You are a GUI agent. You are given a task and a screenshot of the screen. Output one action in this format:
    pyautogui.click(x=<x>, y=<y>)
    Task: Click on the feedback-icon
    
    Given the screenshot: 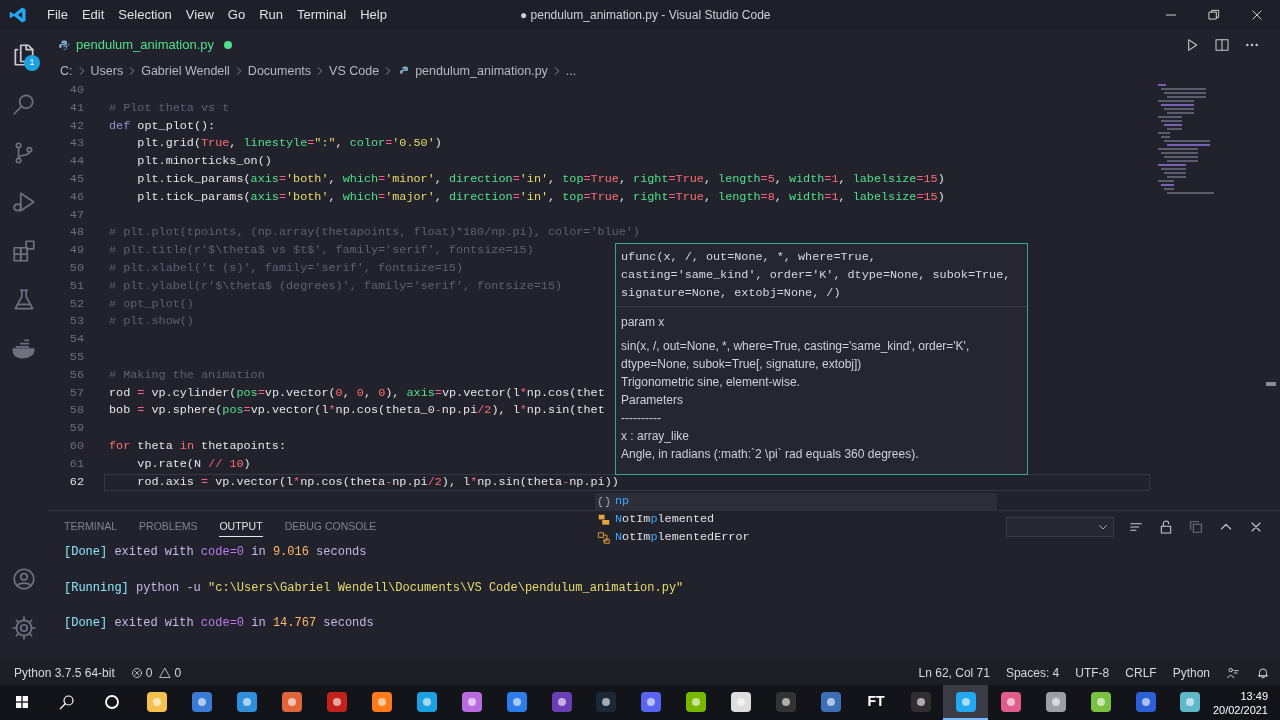 What is the action you would take?
    pyautogui.click(x=1233, y=672)
    